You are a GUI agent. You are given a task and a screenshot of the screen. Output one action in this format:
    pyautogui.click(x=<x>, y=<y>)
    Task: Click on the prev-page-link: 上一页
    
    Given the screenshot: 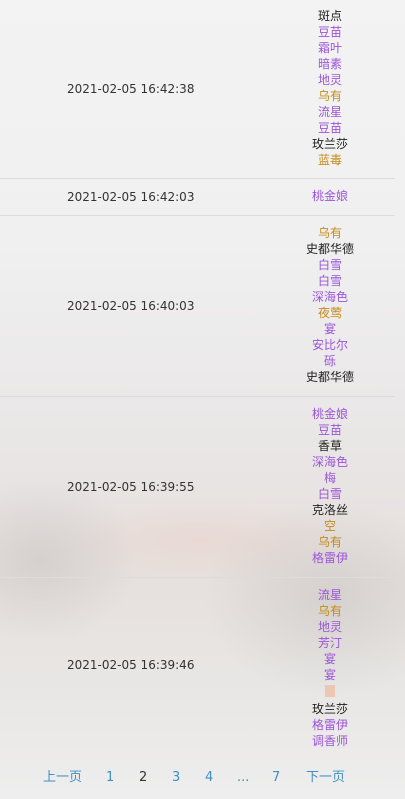 What is the action you would take?
    pyautogui.click(x=62, y=778)
    